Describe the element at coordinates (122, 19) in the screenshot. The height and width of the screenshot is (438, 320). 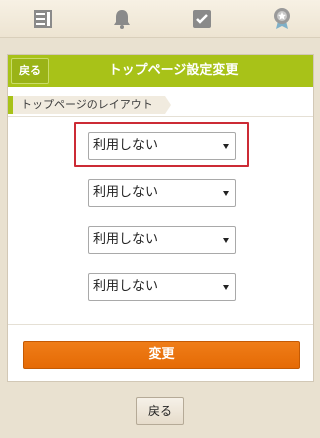
I see `bell-icon` at that location.